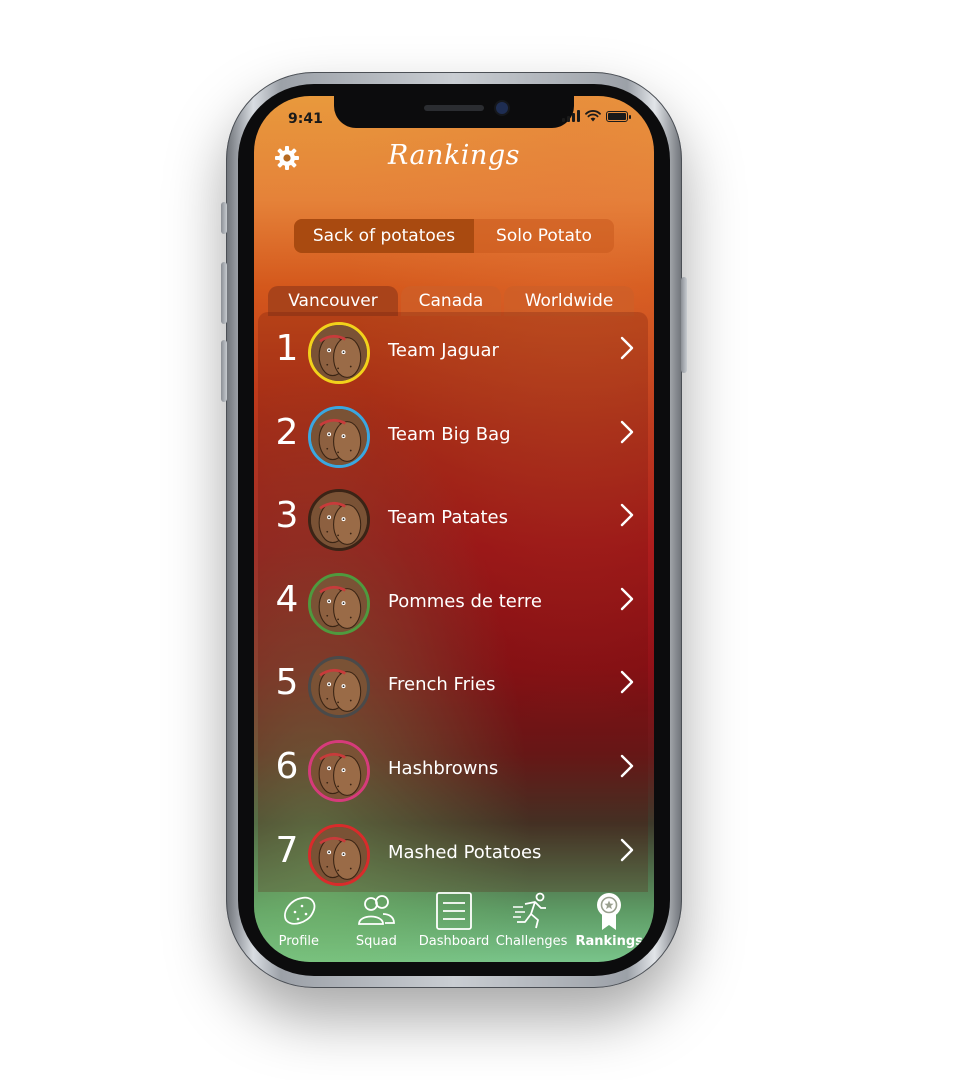  I want to click on team-name: Team Big Bag, so click(449, 434).